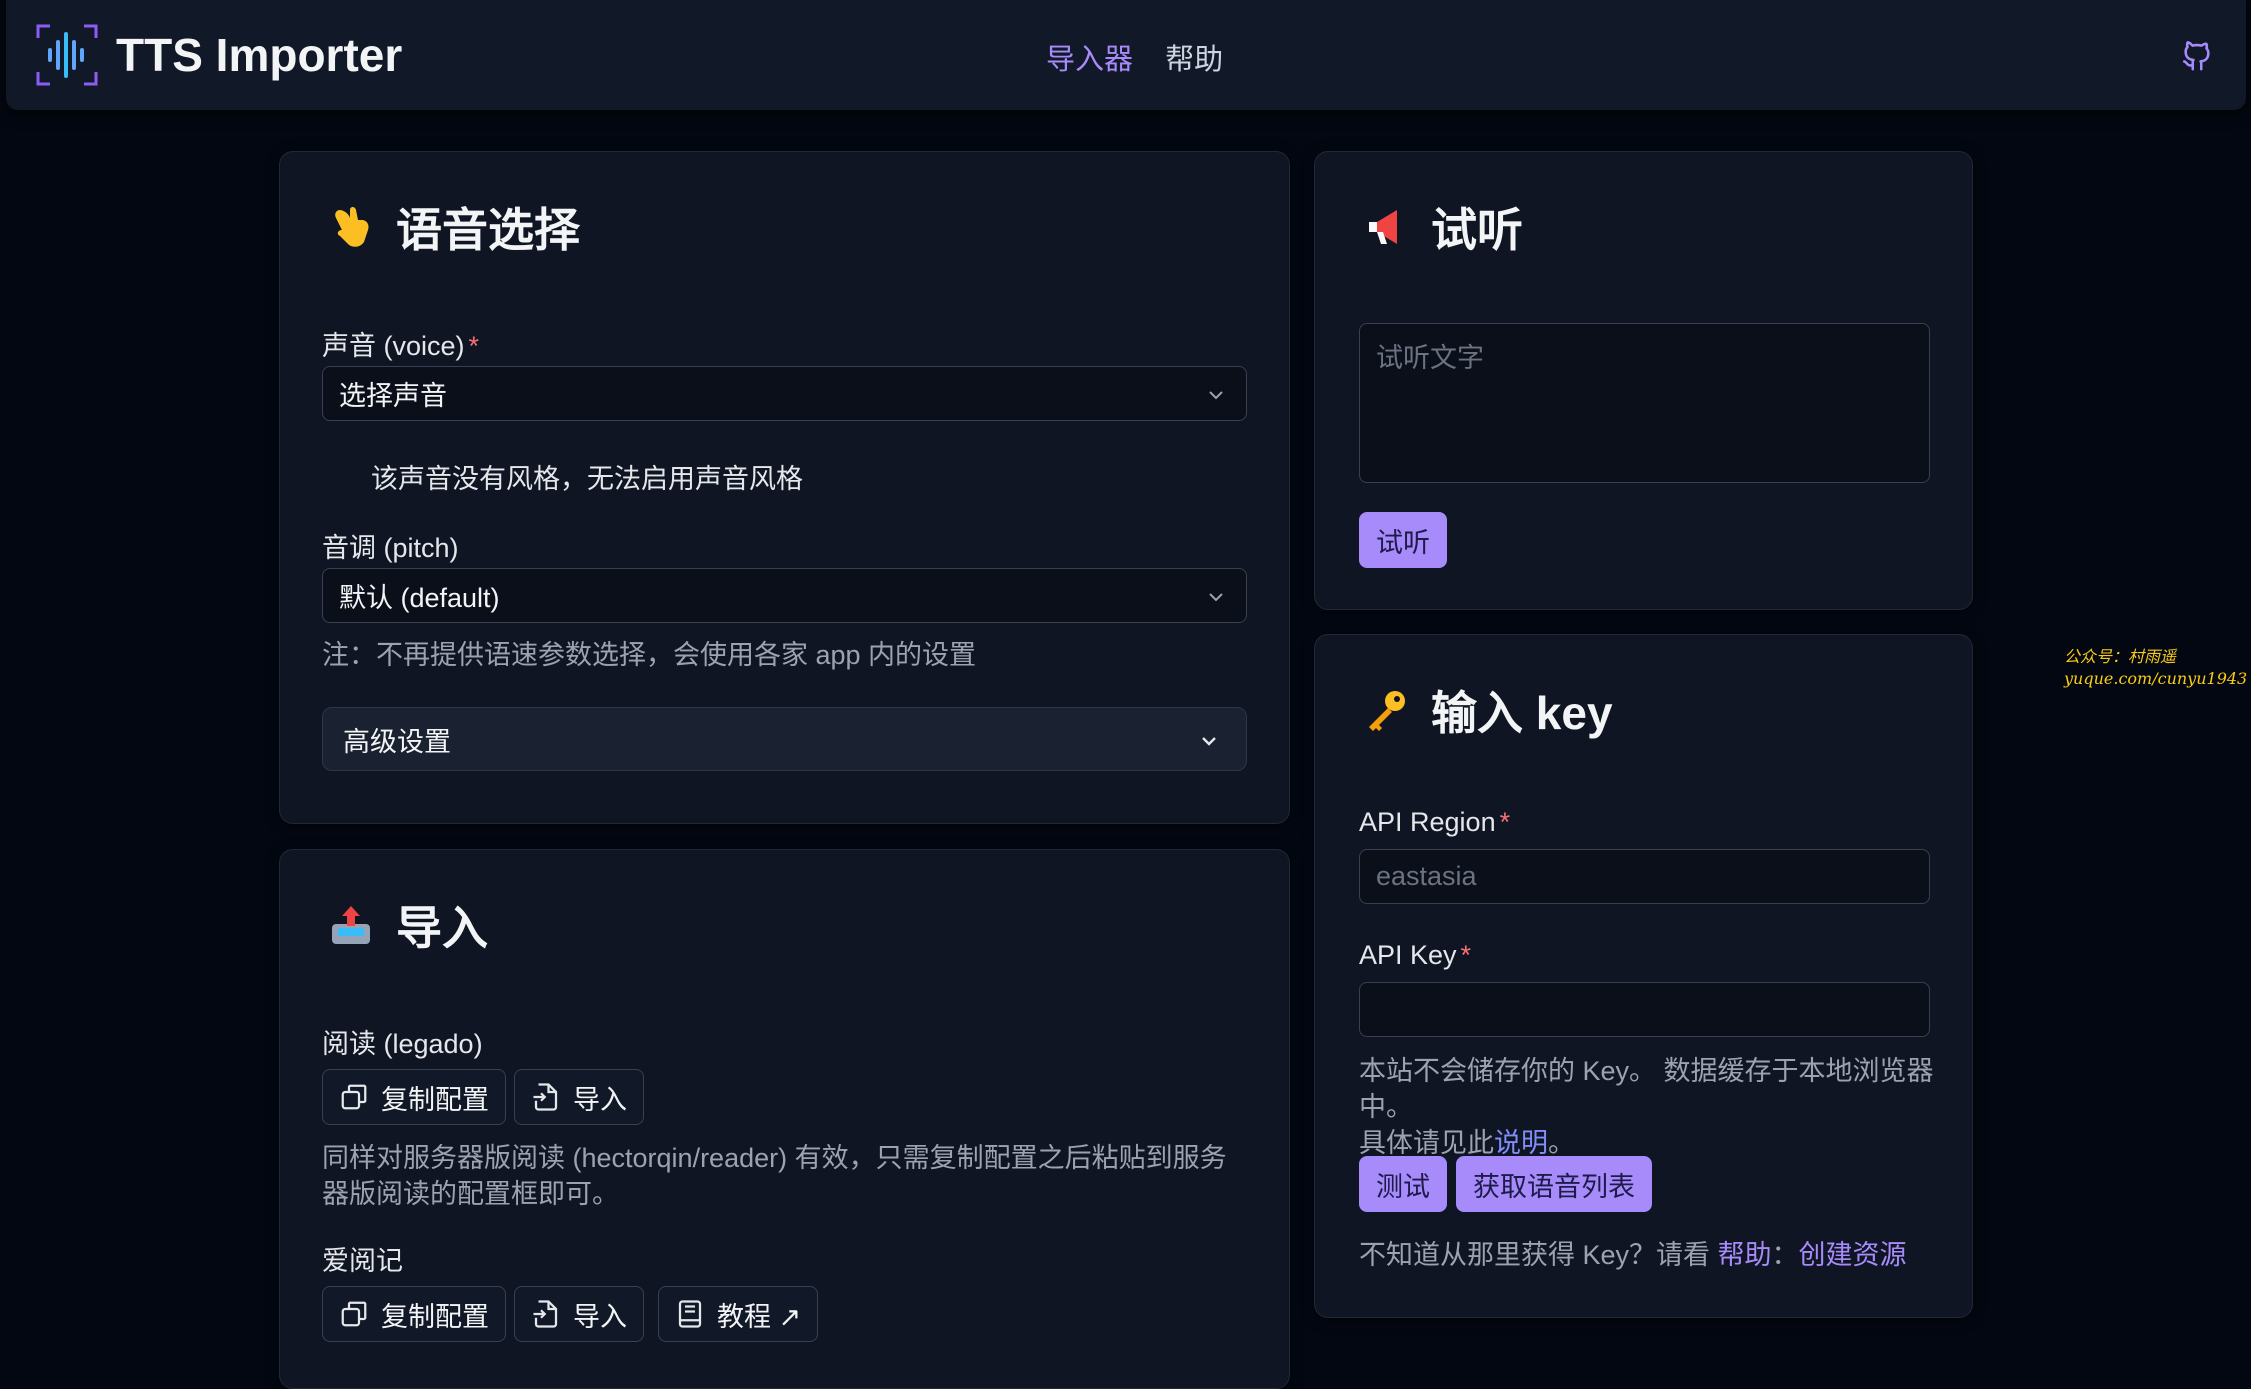 This screenshot has height=1389, width=2251. What do you see at coordinates (1745, 1255) in the screenshot?
I see `help-link: 帮助` at bounding box center [1745, 1255].